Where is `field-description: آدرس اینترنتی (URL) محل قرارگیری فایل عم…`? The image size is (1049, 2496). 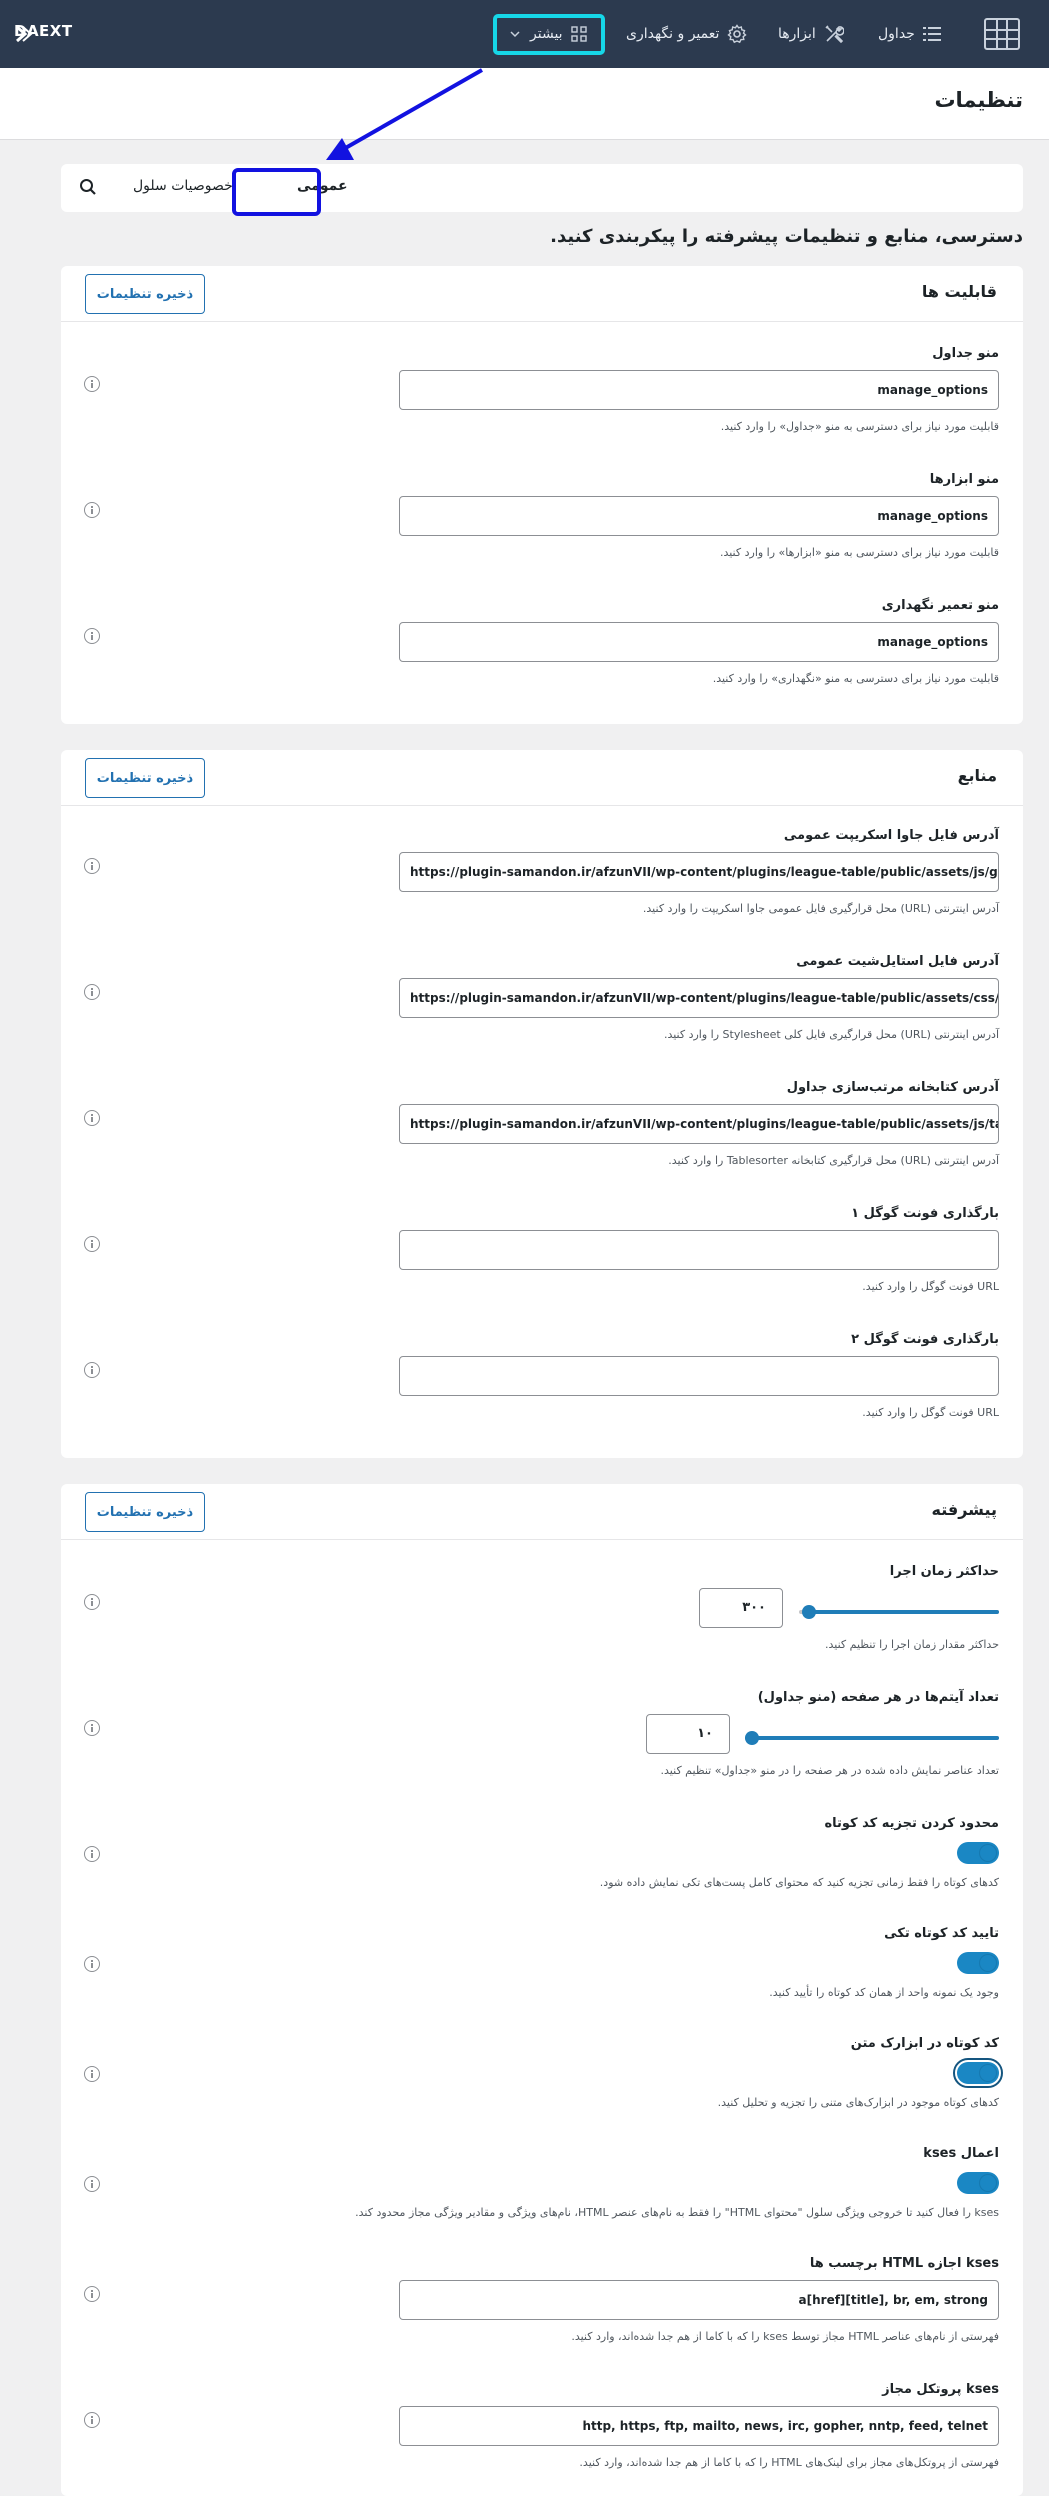
field-description: آدرس اینترنتی (URL) محل قرارگیری فایل عم… is located at coordinates (820, 908).